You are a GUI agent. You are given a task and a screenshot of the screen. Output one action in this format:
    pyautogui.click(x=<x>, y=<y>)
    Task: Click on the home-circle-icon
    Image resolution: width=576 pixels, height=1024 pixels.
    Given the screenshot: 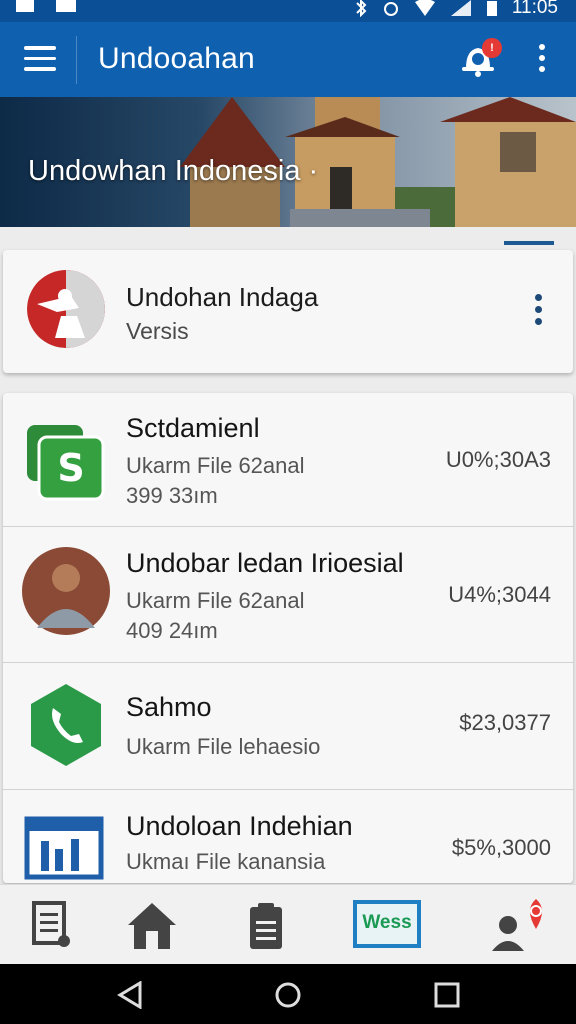 What is the action you would take?
    pyautogui.click(x=288, y=995)
    